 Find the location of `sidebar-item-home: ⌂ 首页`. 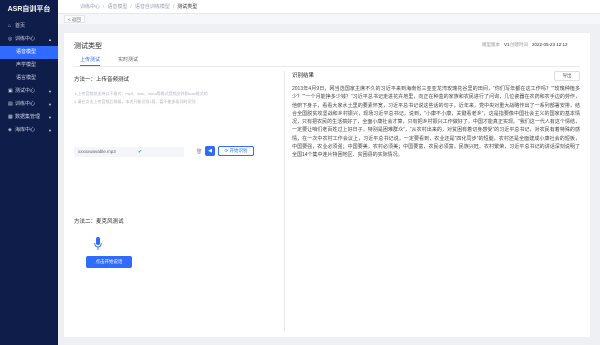

sidebar-item-home: ⌂ 首页 is located at coordinates (29, 26).